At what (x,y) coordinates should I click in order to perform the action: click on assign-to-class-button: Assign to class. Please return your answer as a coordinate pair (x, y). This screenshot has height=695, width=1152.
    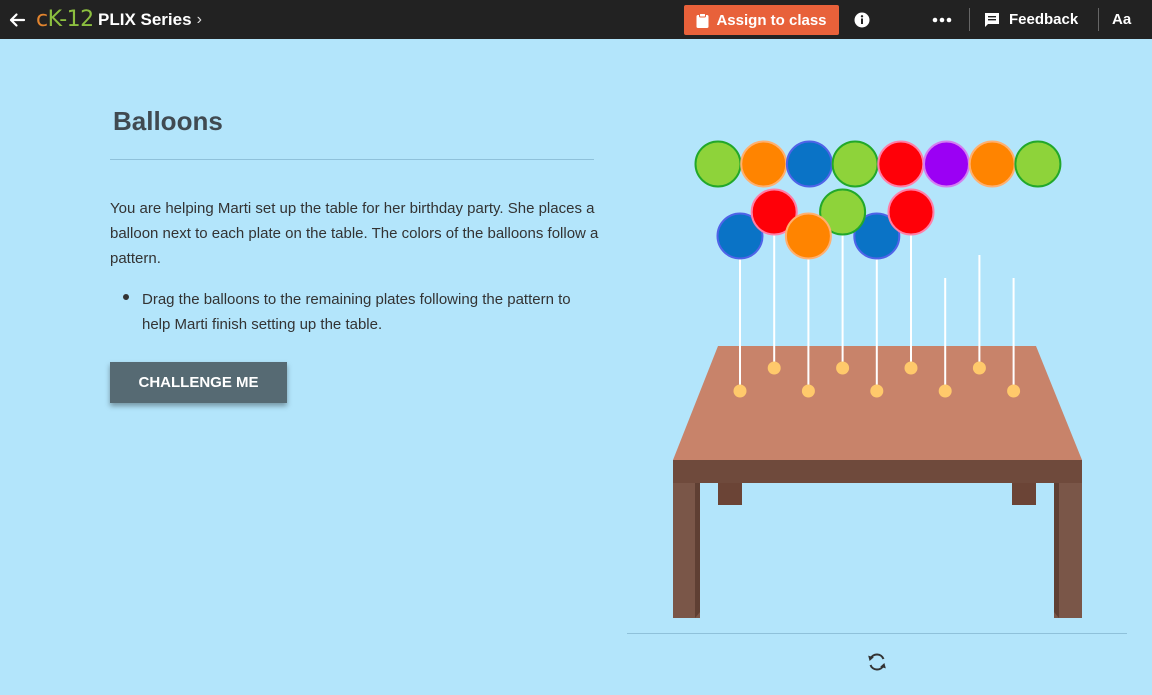
    Looking at the image, I should click on (761, 20).